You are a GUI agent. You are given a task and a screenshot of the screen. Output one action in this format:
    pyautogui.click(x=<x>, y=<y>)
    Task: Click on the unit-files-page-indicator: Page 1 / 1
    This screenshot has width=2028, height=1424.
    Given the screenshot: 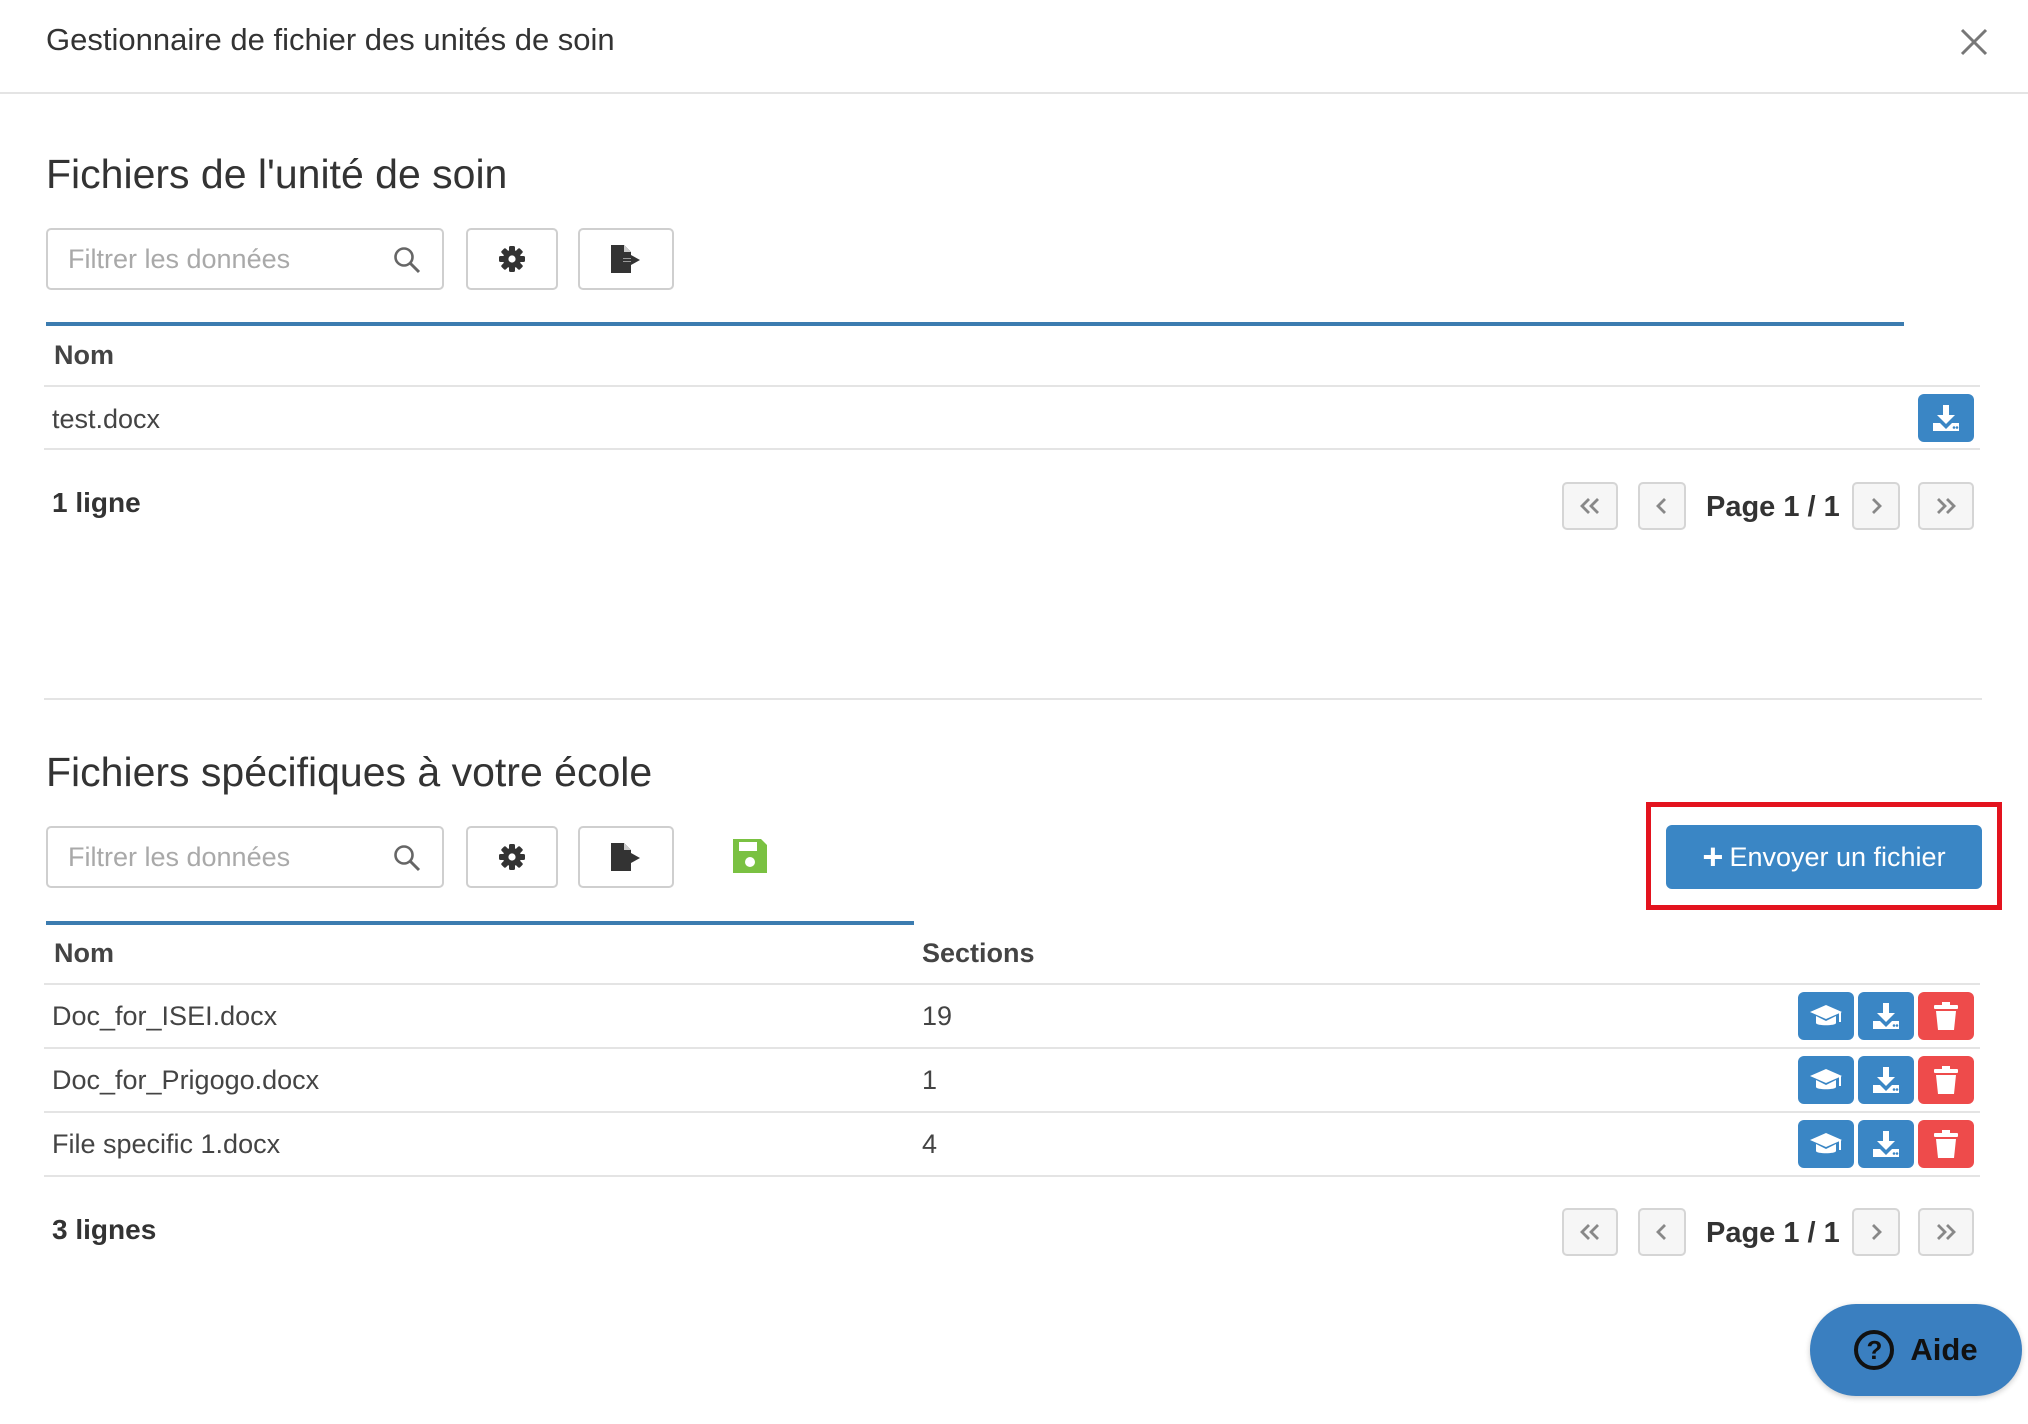 What is the action you would take?
    pyautogui.click(x=1773, y=507)
    